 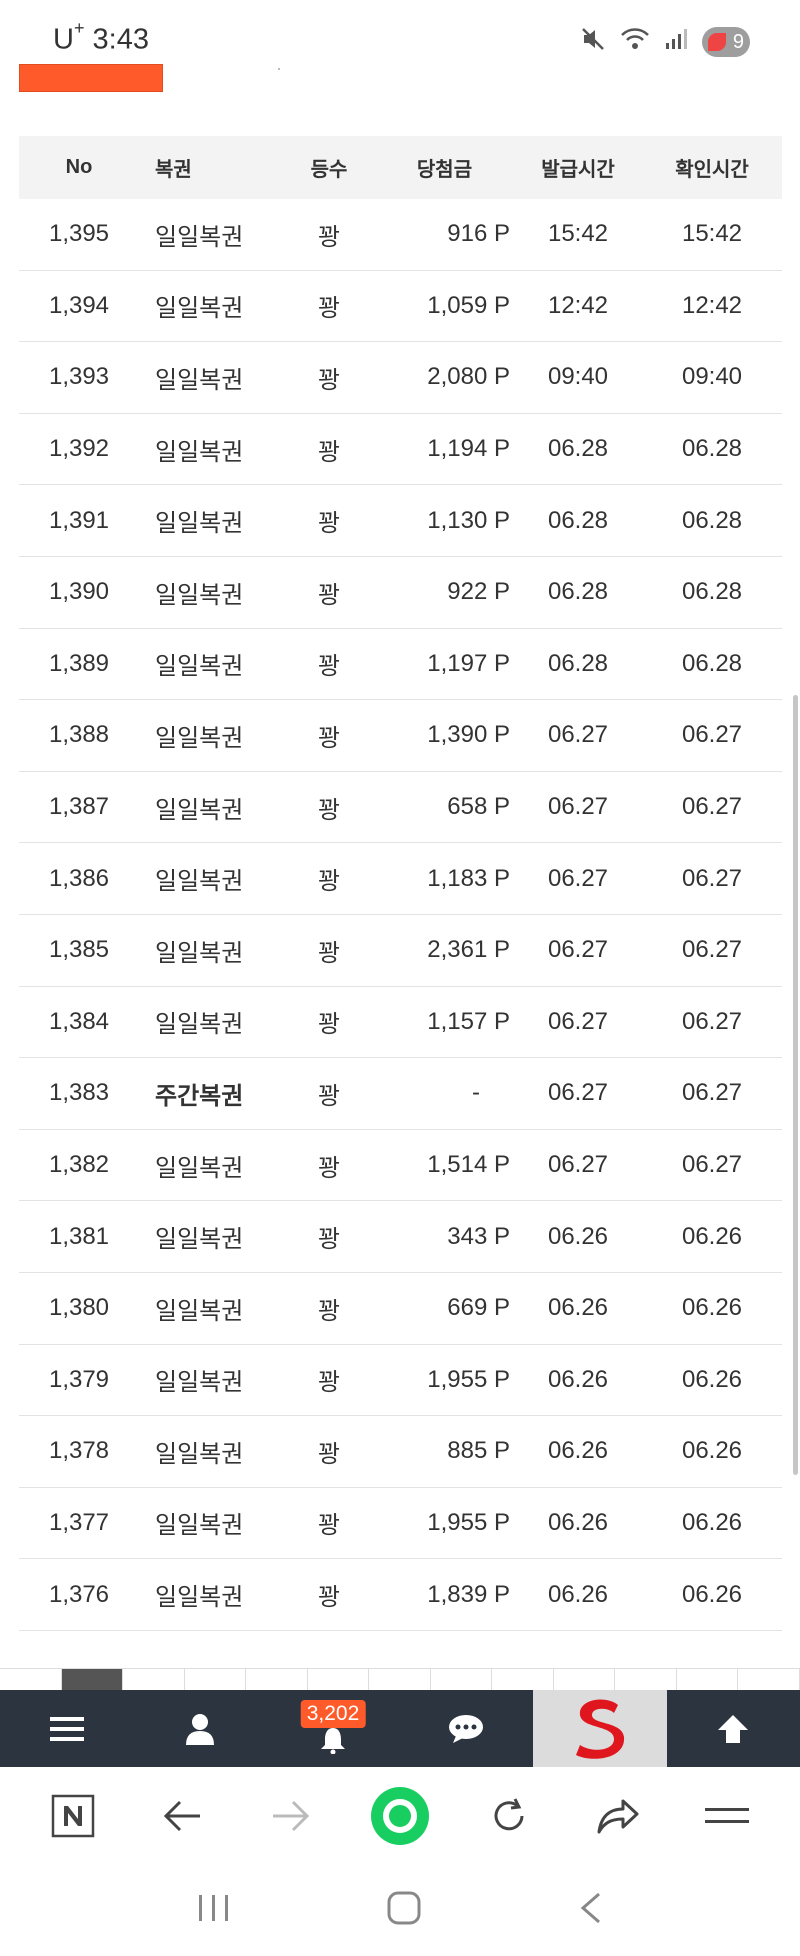 What do you see at coordinates (79, 735) in the screenshot?
I see `cell-no: 1,388` at bounding box center [79, 735].